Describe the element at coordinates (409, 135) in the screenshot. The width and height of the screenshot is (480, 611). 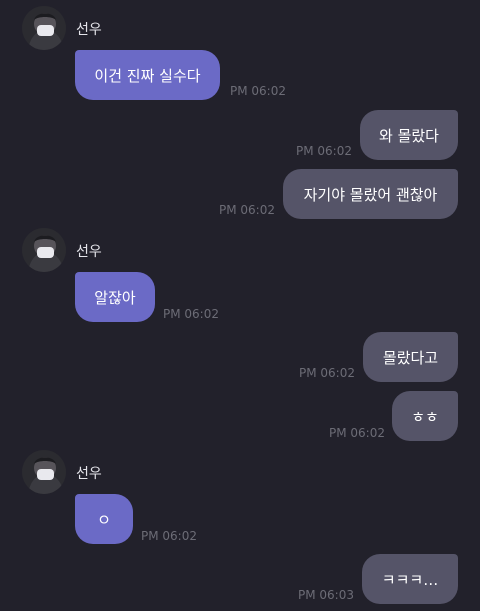
I see `outgoing-message-bubble: 와 몰랐다` at that location.